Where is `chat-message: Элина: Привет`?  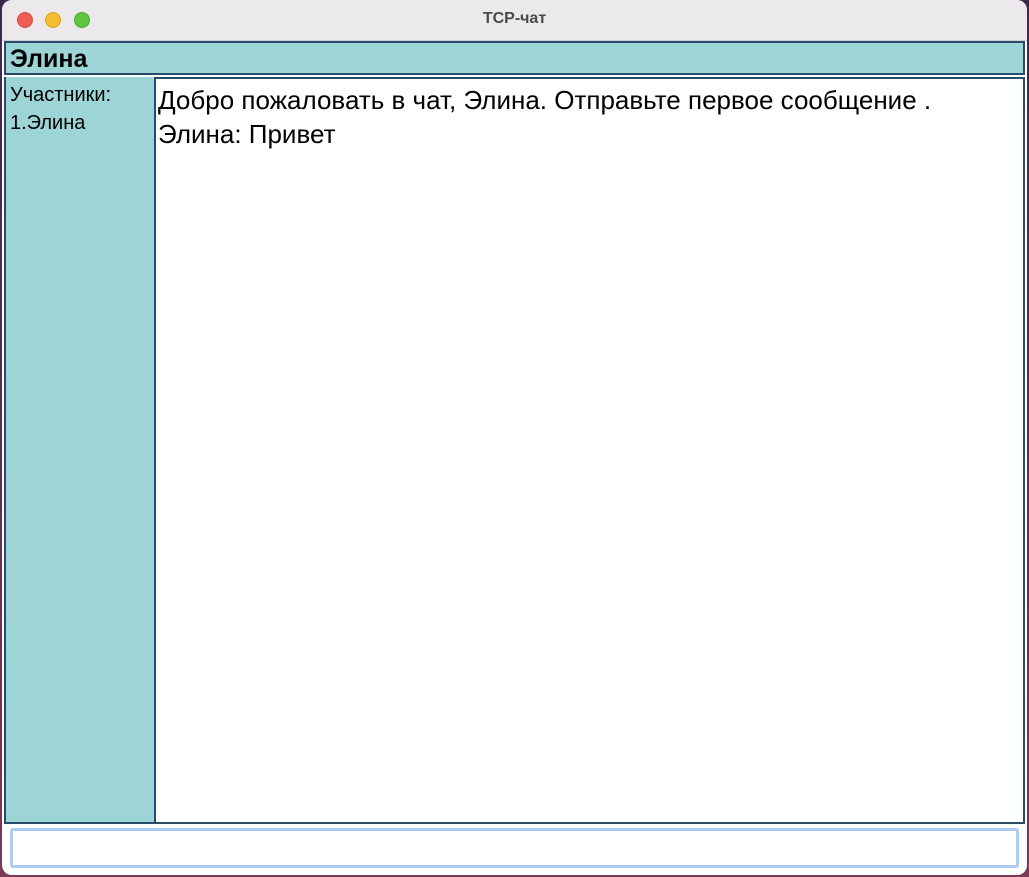 chat-message: Элина: Привет is located at coordinates (247, 134).